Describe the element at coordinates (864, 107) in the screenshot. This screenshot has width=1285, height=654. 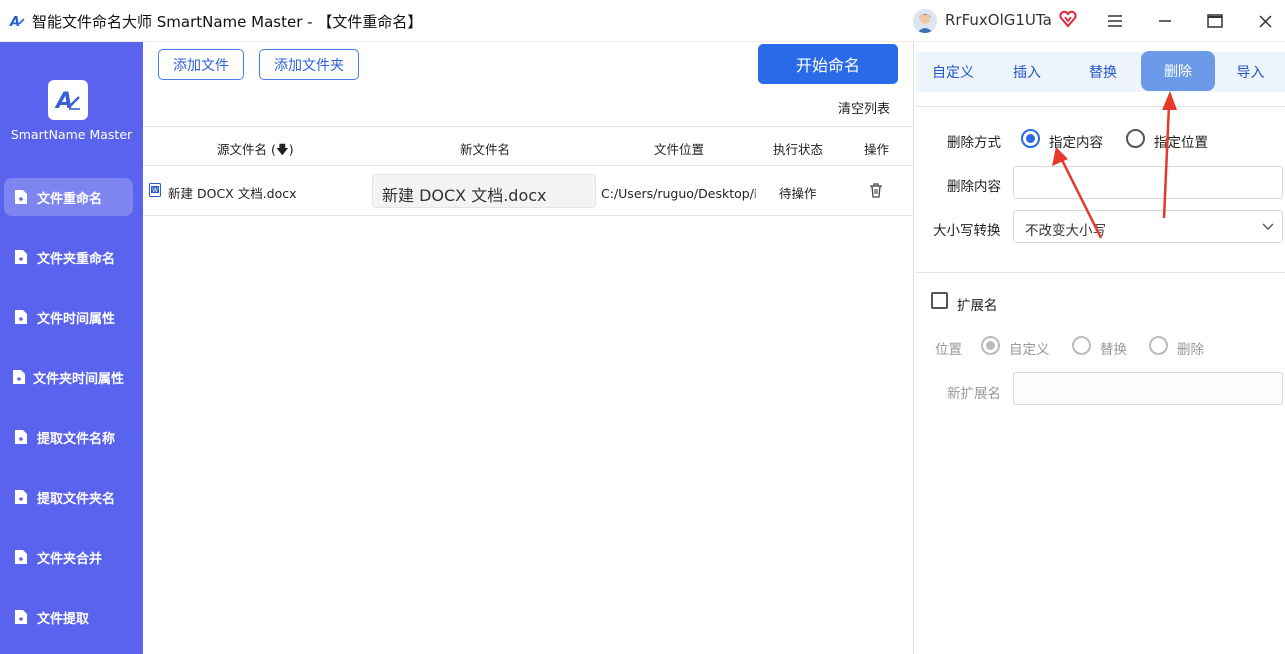
I see `clear-list-link: 清空列表` at that location.